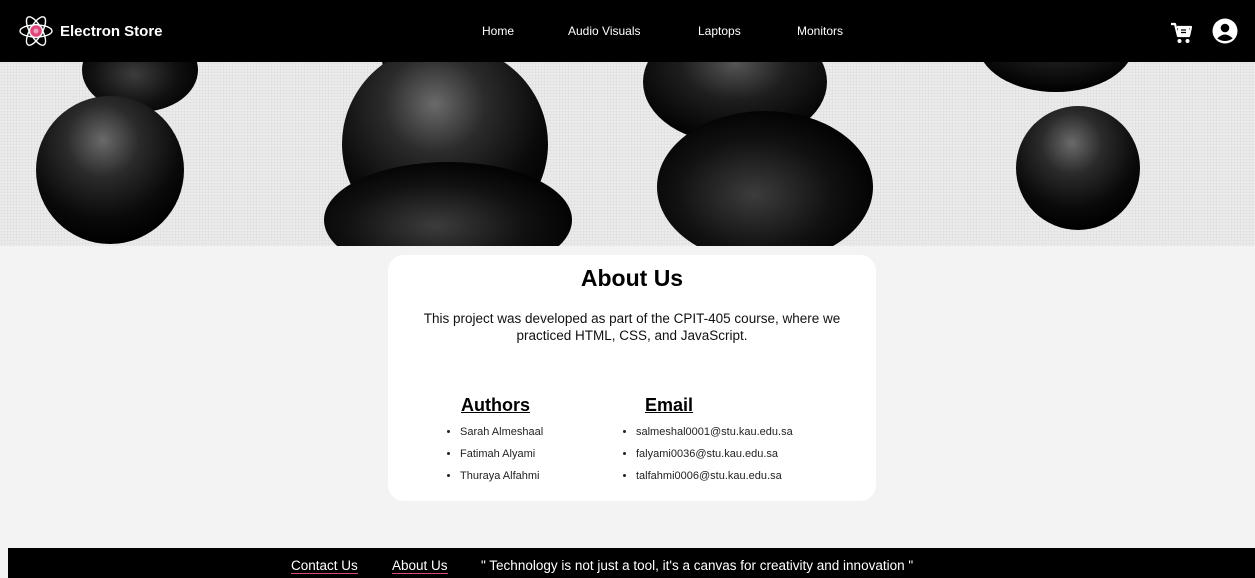  What do you see at coordinates (820, 31) in the screenshot?
I see `nav-monitors-link: Monitors` at bounding box center [820, 31].